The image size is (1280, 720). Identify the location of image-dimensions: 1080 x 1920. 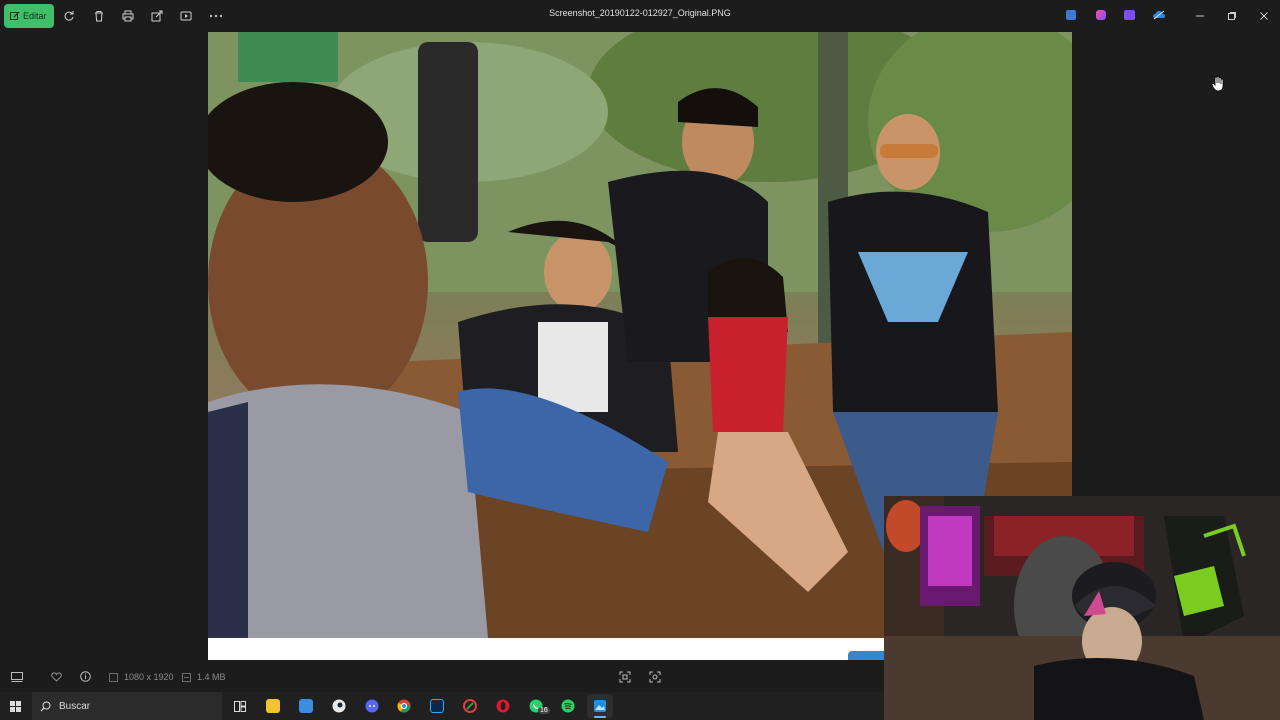
(149, 677).